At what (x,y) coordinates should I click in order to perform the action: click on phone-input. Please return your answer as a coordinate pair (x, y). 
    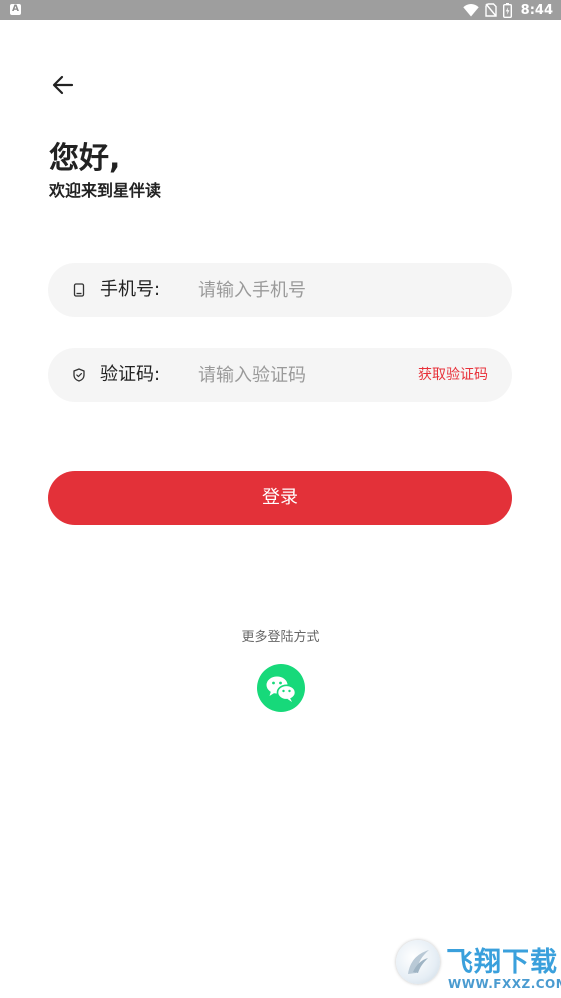
    Looking at the image, I should click on (343, 290).